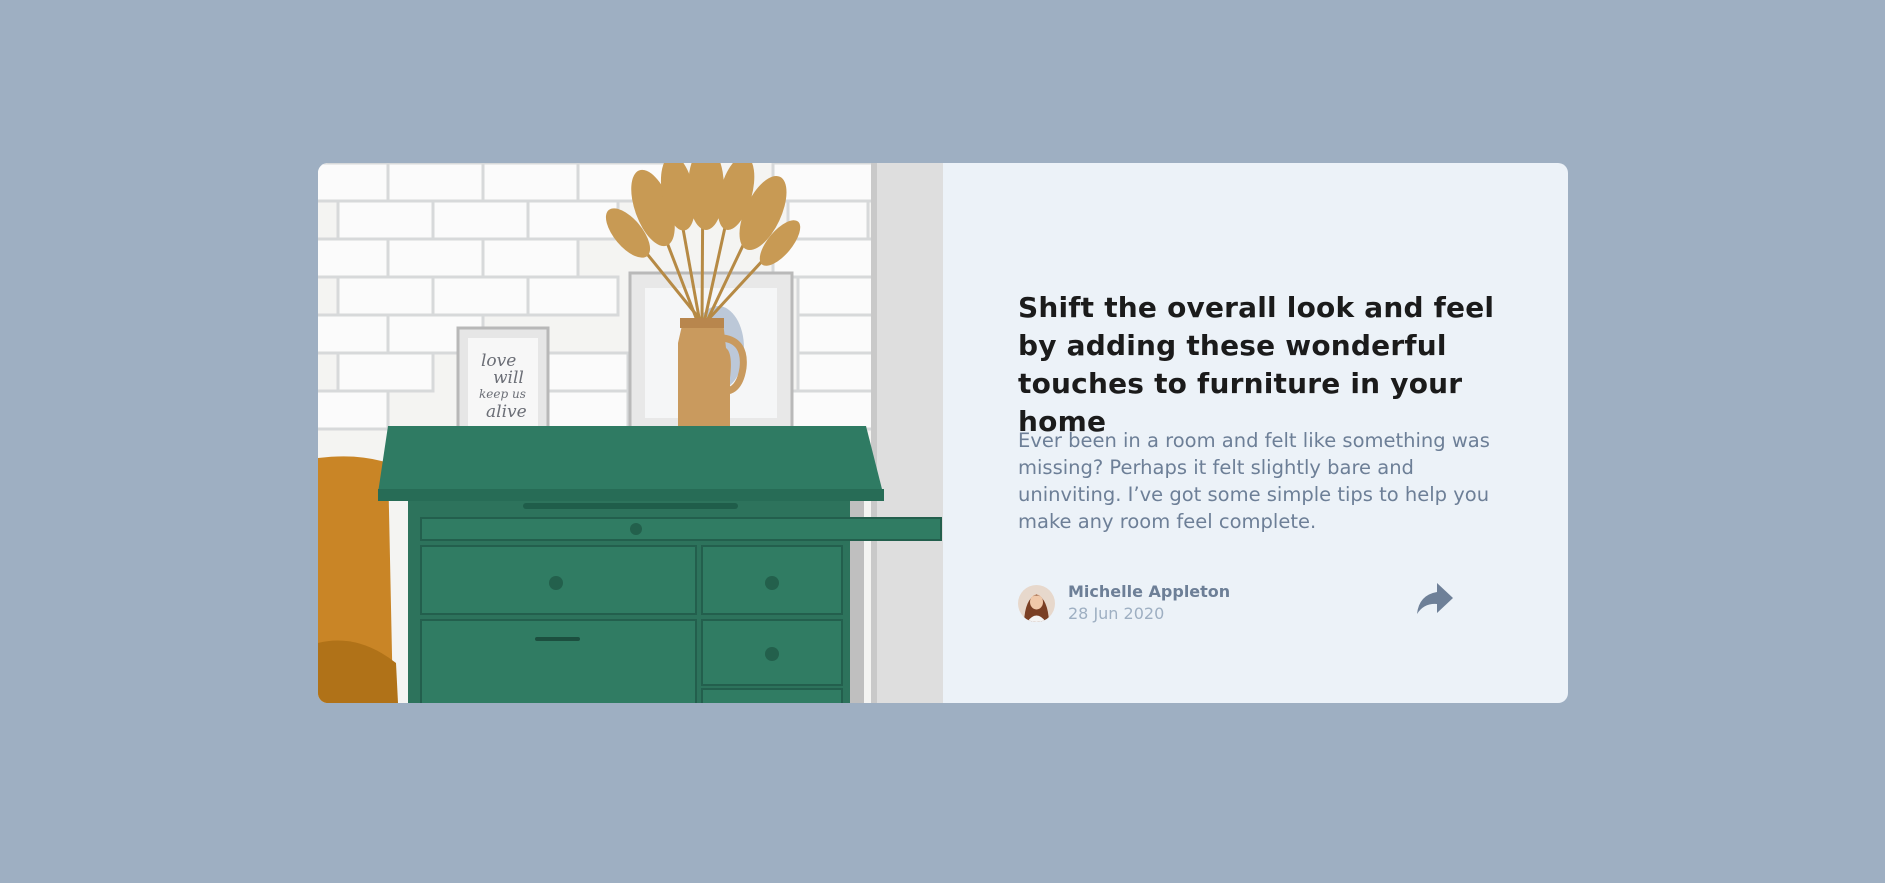  I want to click on publish-date: 28 Jun 2020, so click(1116, 613).